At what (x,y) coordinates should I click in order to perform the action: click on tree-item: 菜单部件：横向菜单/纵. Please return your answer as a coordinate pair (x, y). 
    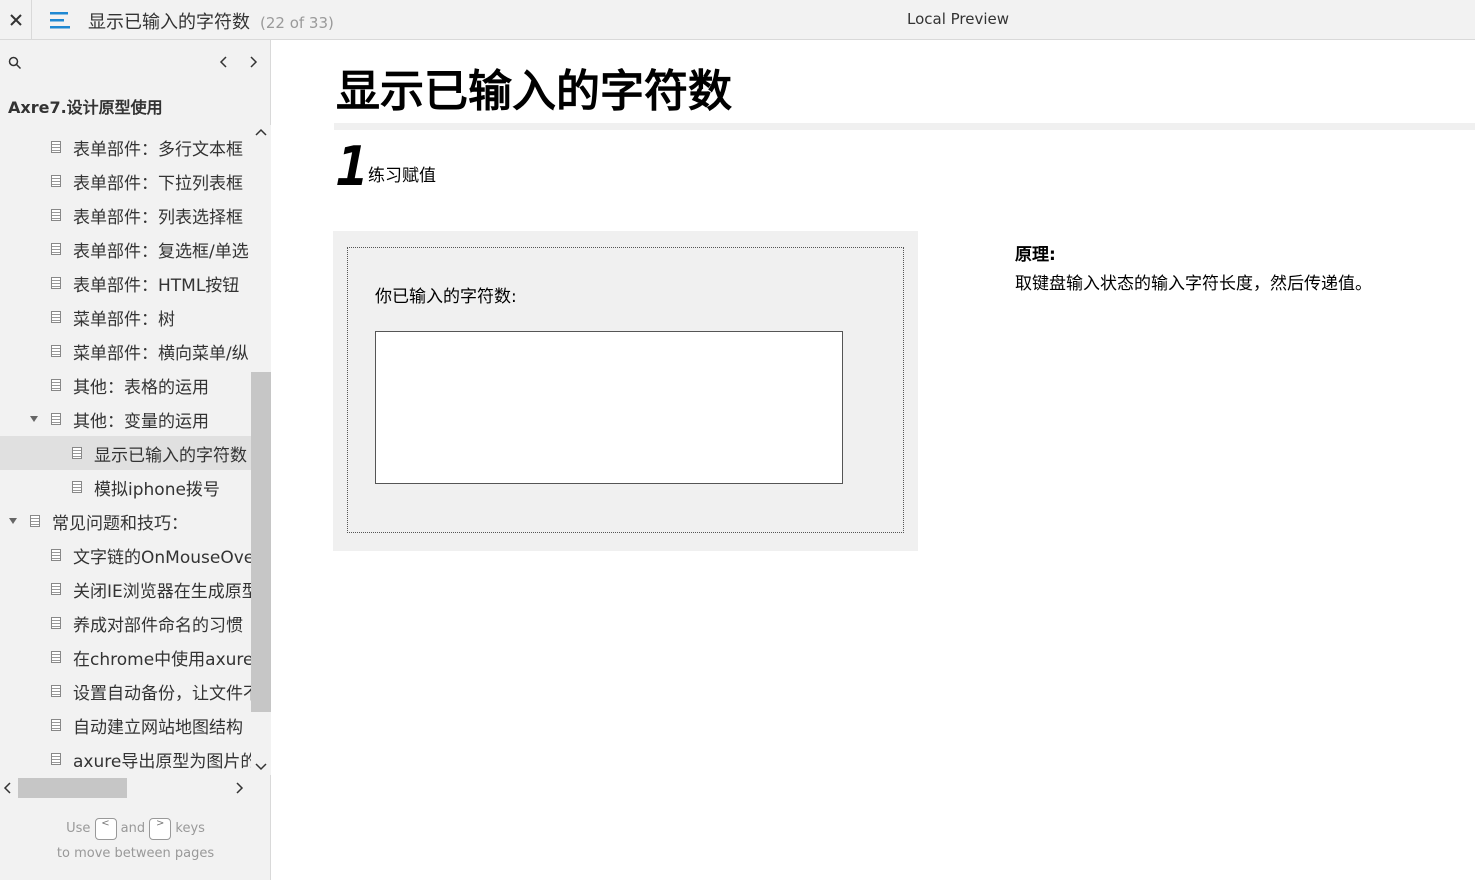
    Looking at the image, I should click on (125, 351).